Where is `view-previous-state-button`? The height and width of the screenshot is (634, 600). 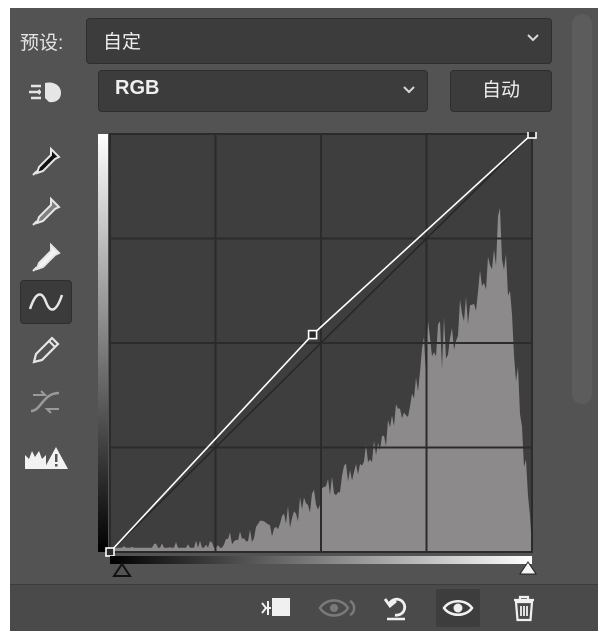 view-previous-state-button is located at coordinates (338, 608).